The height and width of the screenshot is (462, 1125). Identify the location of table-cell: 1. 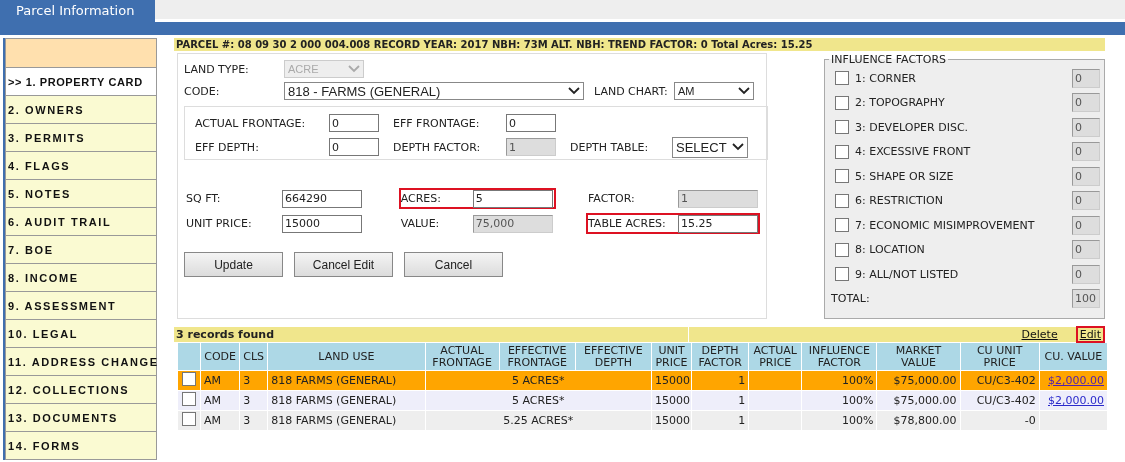
(742, 420).